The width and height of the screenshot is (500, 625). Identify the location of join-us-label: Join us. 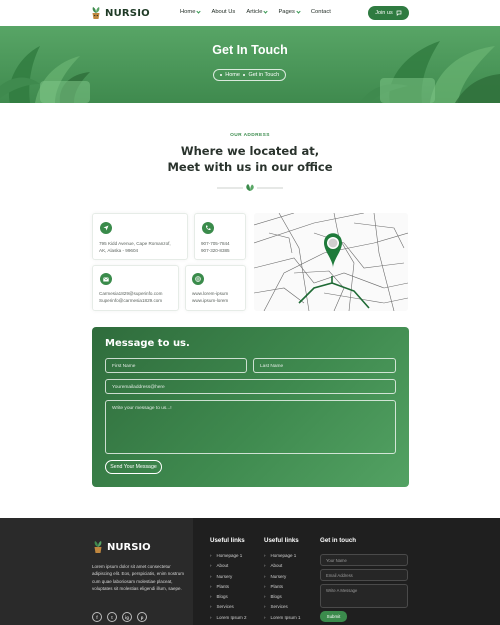
(384, 13).